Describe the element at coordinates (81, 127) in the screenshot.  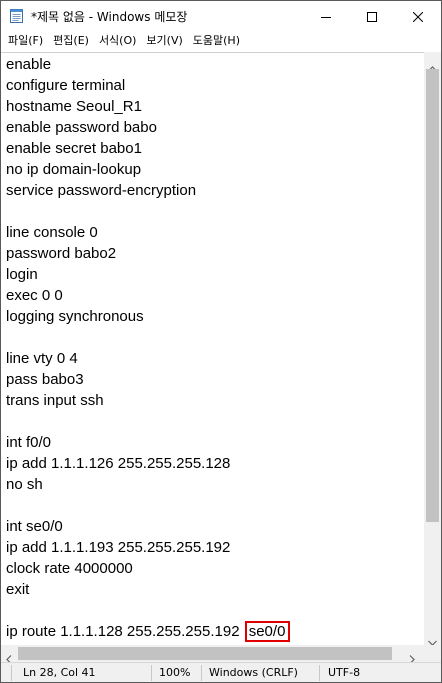
I see `text-line: enable password babo` at that location.